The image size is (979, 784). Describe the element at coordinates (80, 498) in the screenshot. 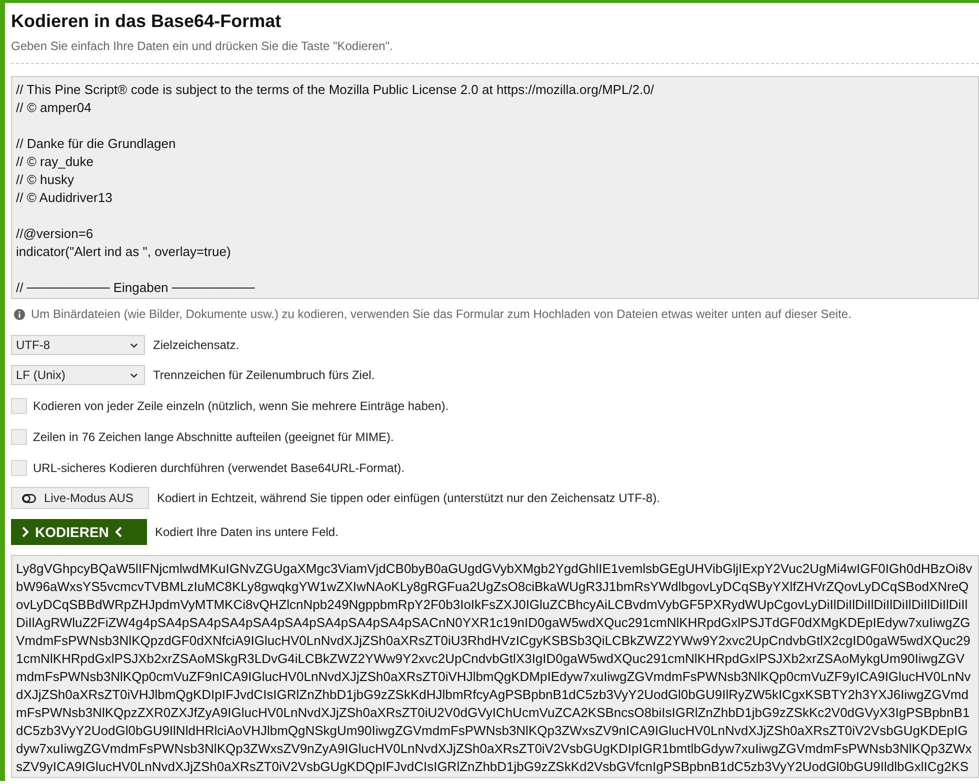

I see `live-mode-button: Live-Modus AUS` at that location.